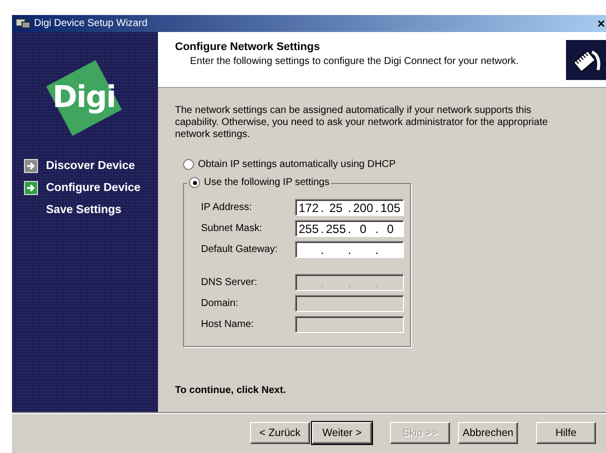 The width and height of the screenshot is (606, 453). Describe the element at coordinates (355, 61) in the screenshot. I see `page-subtitle: Enter the following settings to configure the Digi Connect for your network.` at that location.